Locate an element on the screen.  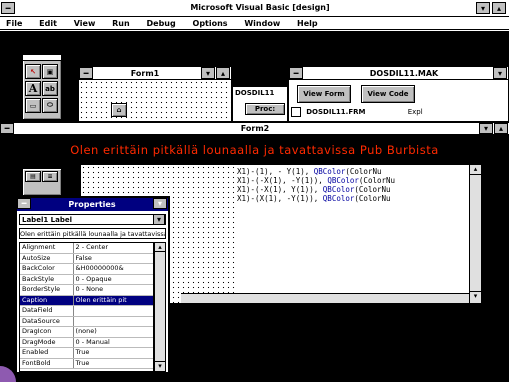
code-line: X1)-(X(1), -Y(1)), QBColor(ColorNu is located at coordinates (314, 198).